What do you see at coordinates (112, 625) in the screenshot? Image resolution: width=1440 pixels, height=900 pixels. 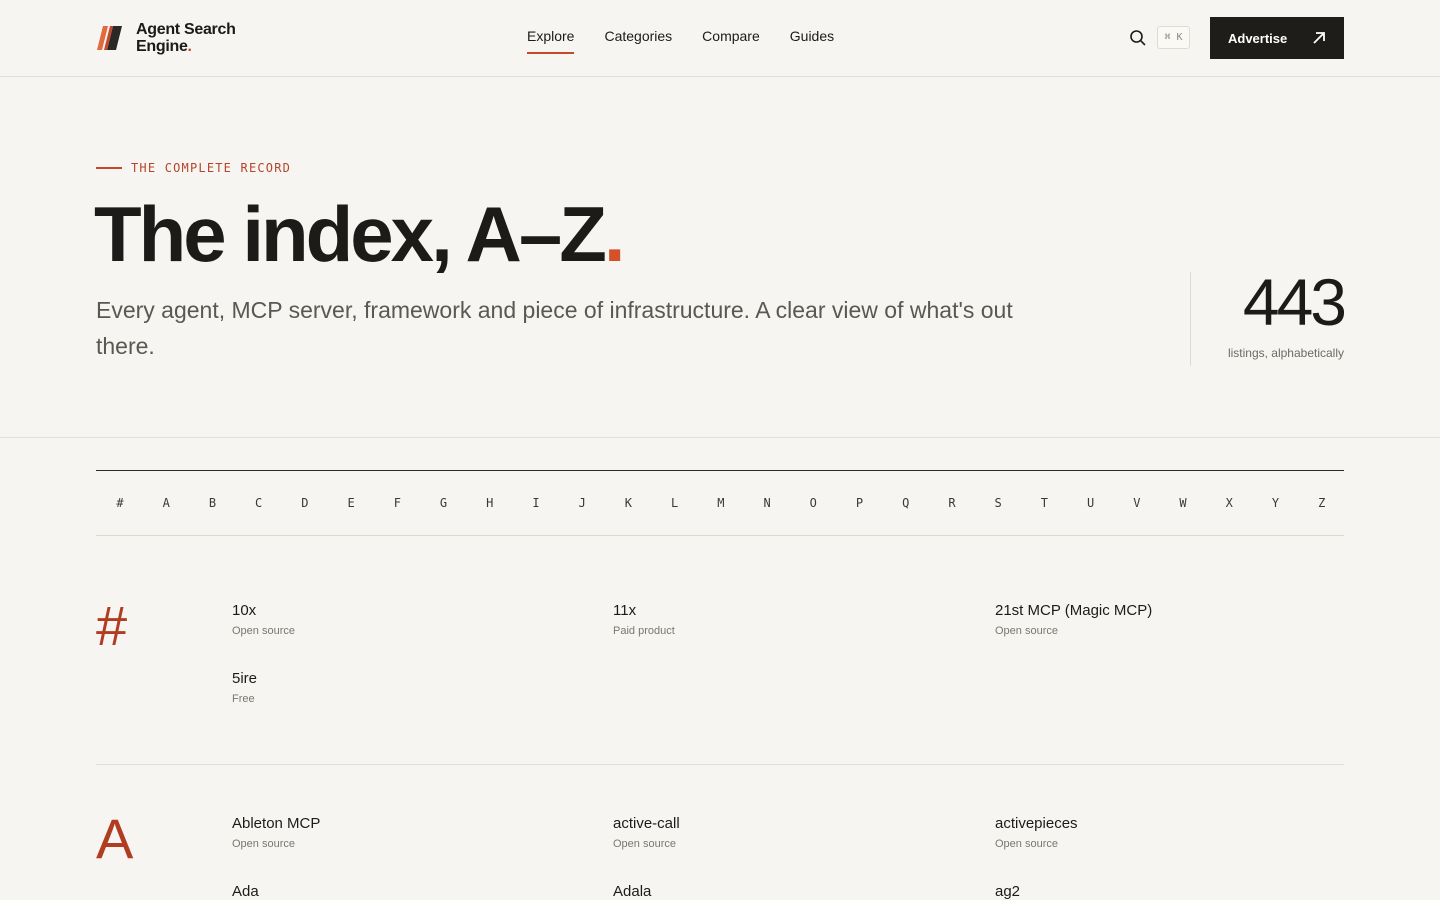 I see `section-letter-hash: #` at bounding box center [112, 625].